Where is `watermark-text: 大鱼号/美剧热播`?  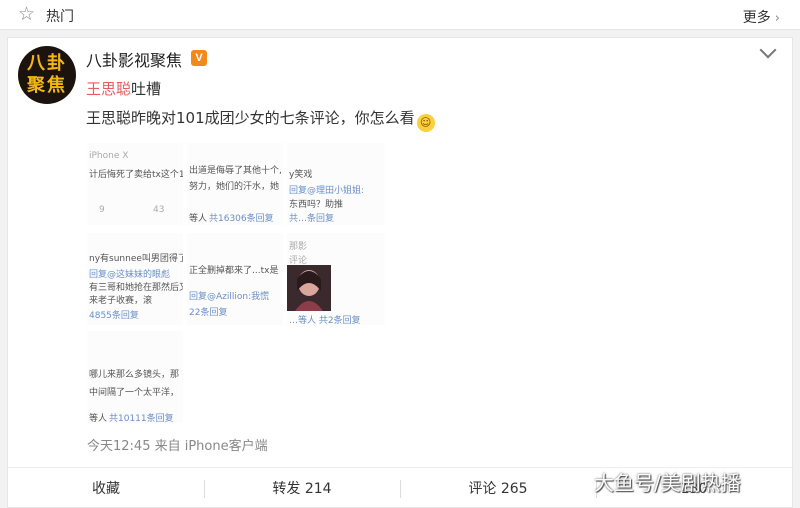 watermark-text: 大鱼号/美剧热播 is located at coordinates (667, 483).